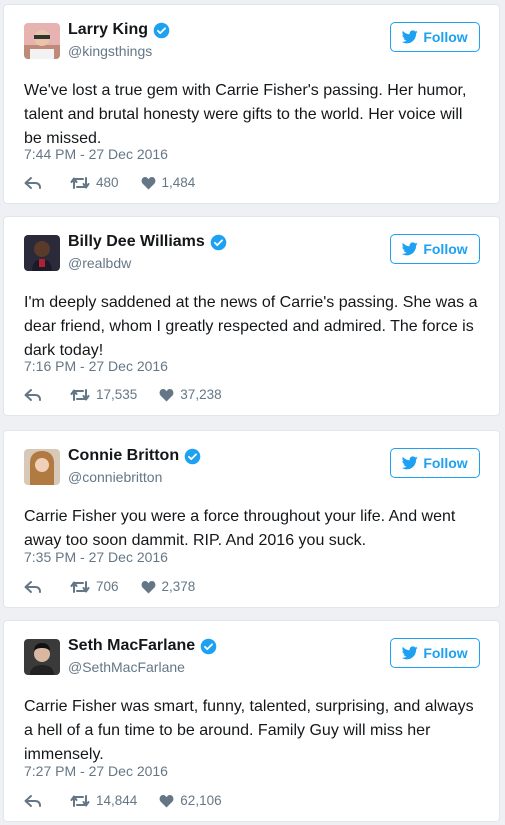  Describe the element at coordinates (120, 182) in the screenshot. I see `tweet-actions: 480 1,484` at that location.